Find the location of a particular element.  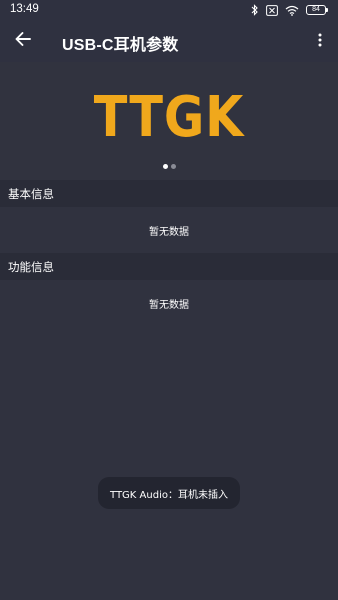

section-header-basic-info: 基本信息 is located at coordinates (169, 193).